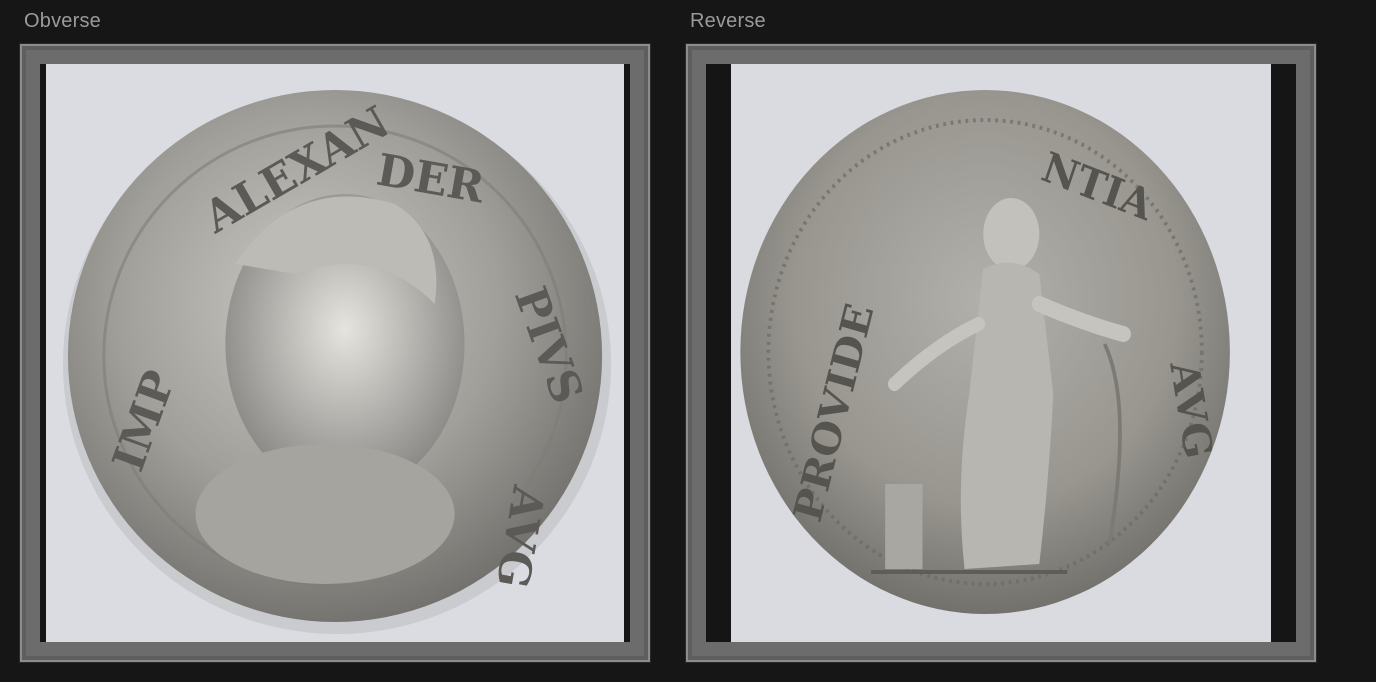 This screenshot has width=1376, height=682. Describe the element at coordinates (728, 21) in the screenshot. I see `reverse-label: Reverse` at that location.